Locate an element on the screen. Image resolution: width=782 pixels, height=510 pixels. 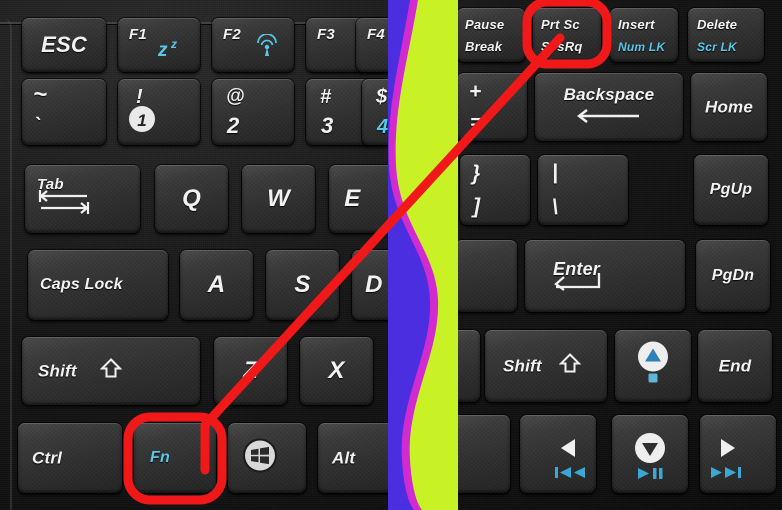
key-insert: Insert Num LK is located at coordinates (644, 35).